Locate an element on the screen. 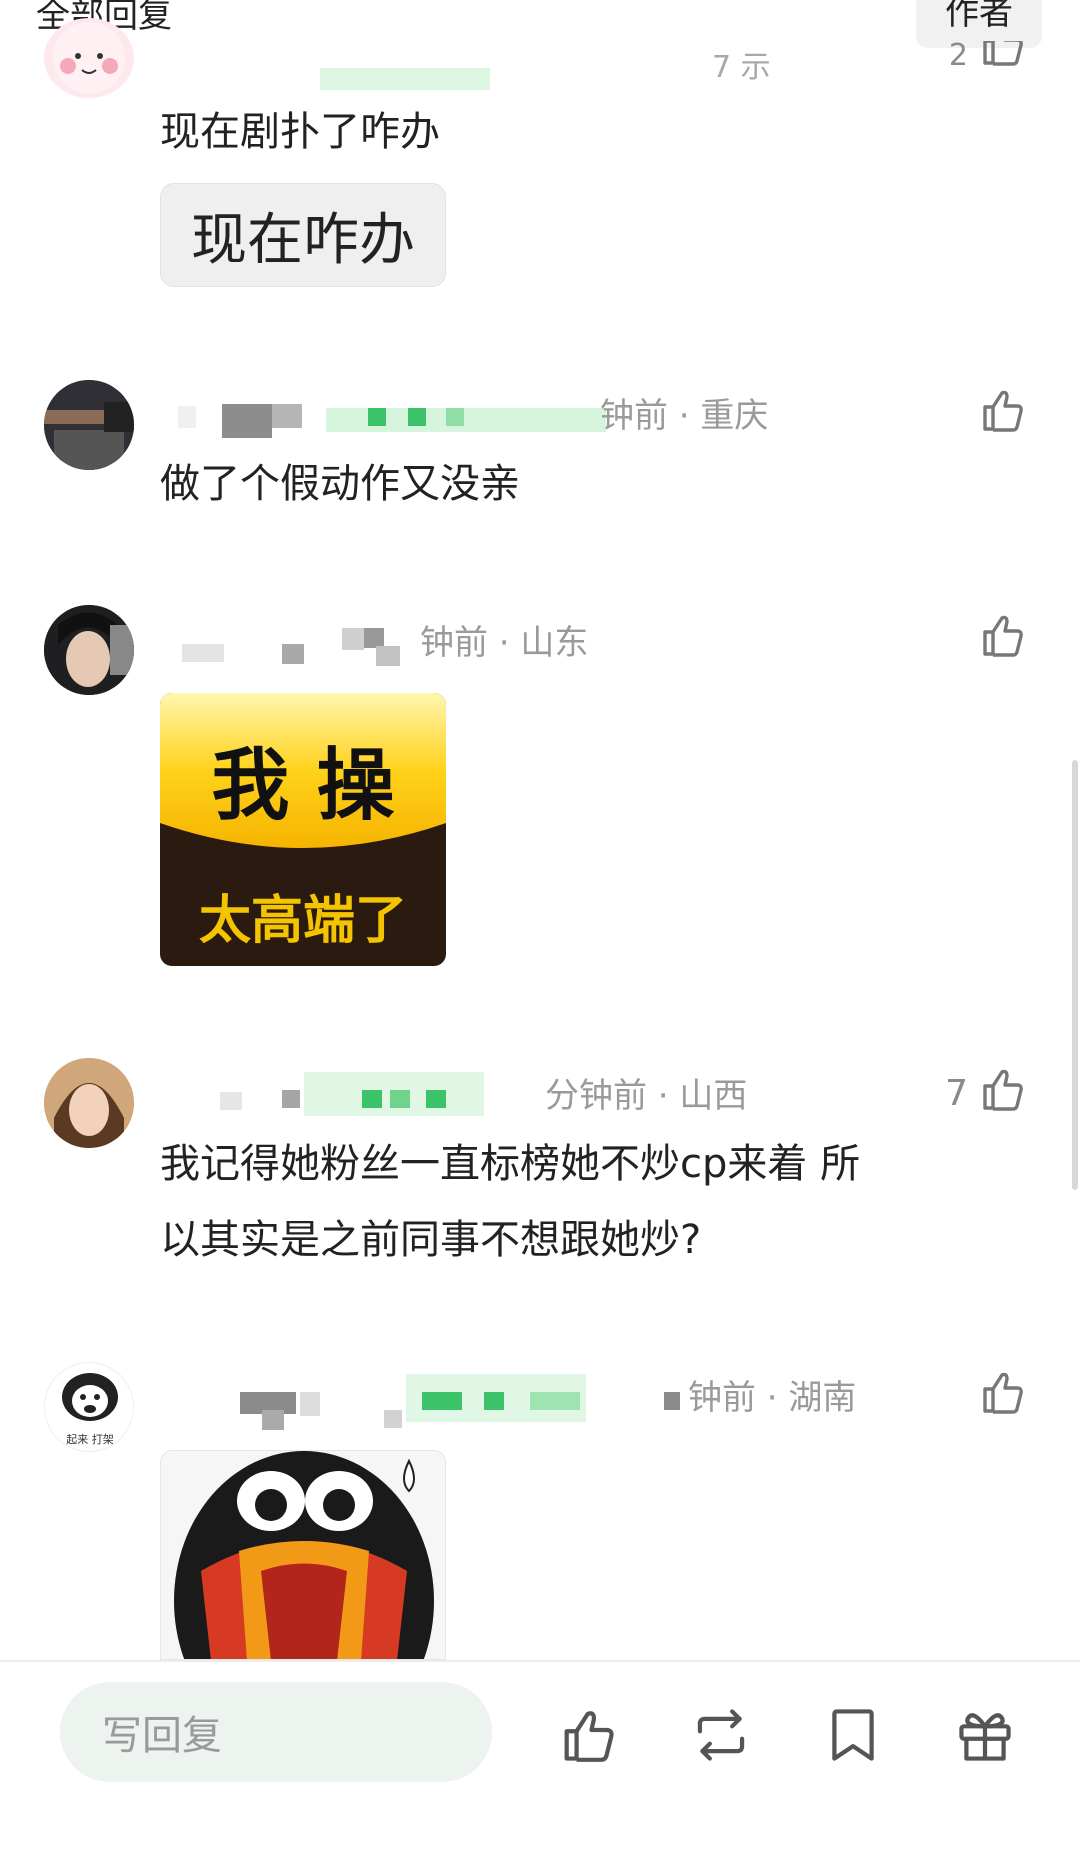  comment-text-line-1: 我记得她粉丝一直标榜她不炒cp来着 所 is located at coordinates (510, 1164).